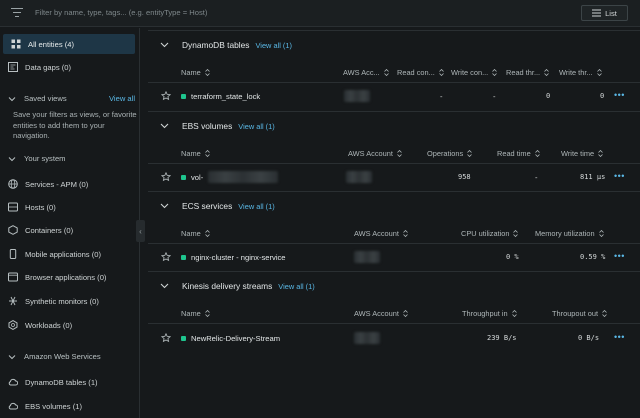 Image resolution: width=640 pixels, height=418 pixels. What do you see at coordinates (589, 338) in the screenshot?
I see `throughput-out-value: 0 B/s` at bounding box center [589, 338].